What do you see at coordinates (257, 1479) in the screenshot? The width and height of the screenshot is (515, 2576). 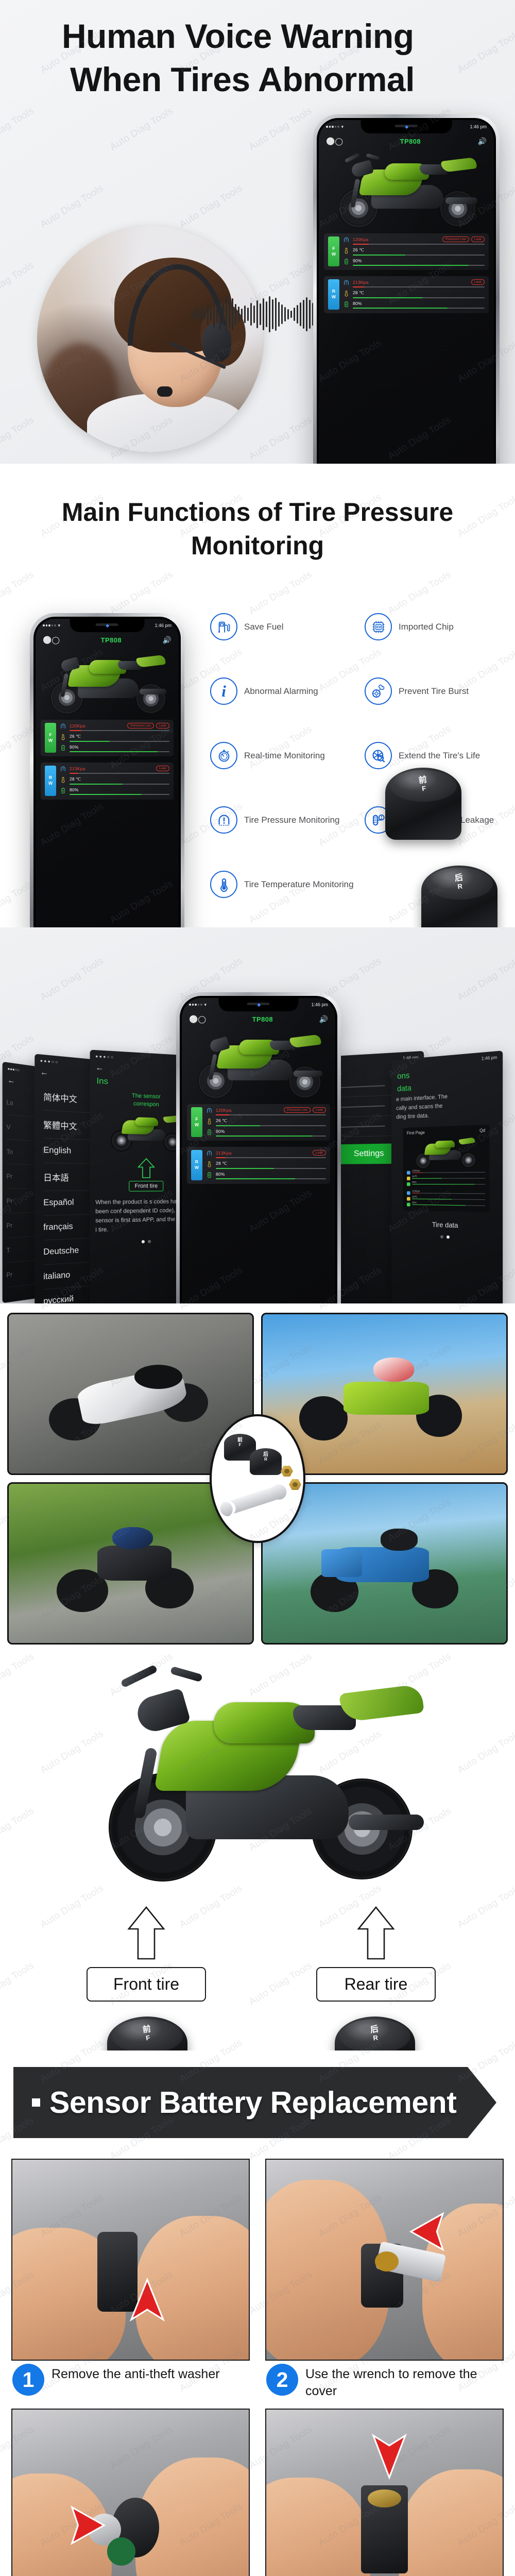 I see `application-gallery-section: 前 F 后 R` at bounding box center [257, 1479].